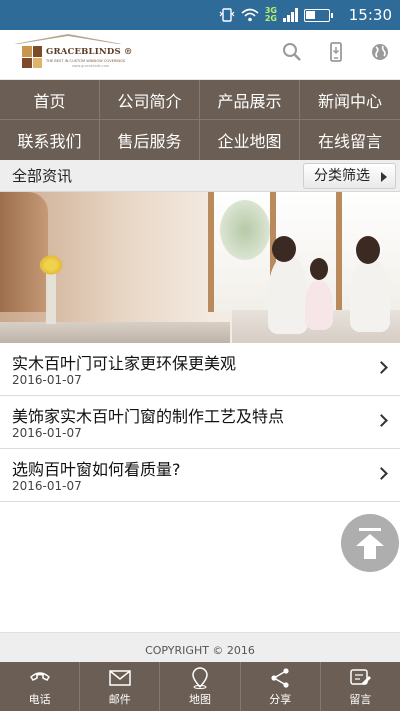  I want to click on triangle-right-icon, so click(384, 177).